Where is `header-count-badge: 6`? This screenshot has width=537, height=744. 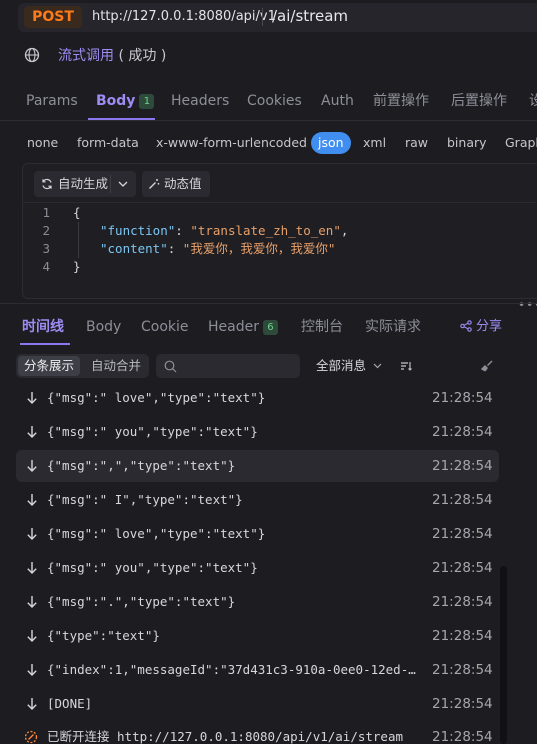 header-count-badge: 6 is located at coordinates (270, 327).